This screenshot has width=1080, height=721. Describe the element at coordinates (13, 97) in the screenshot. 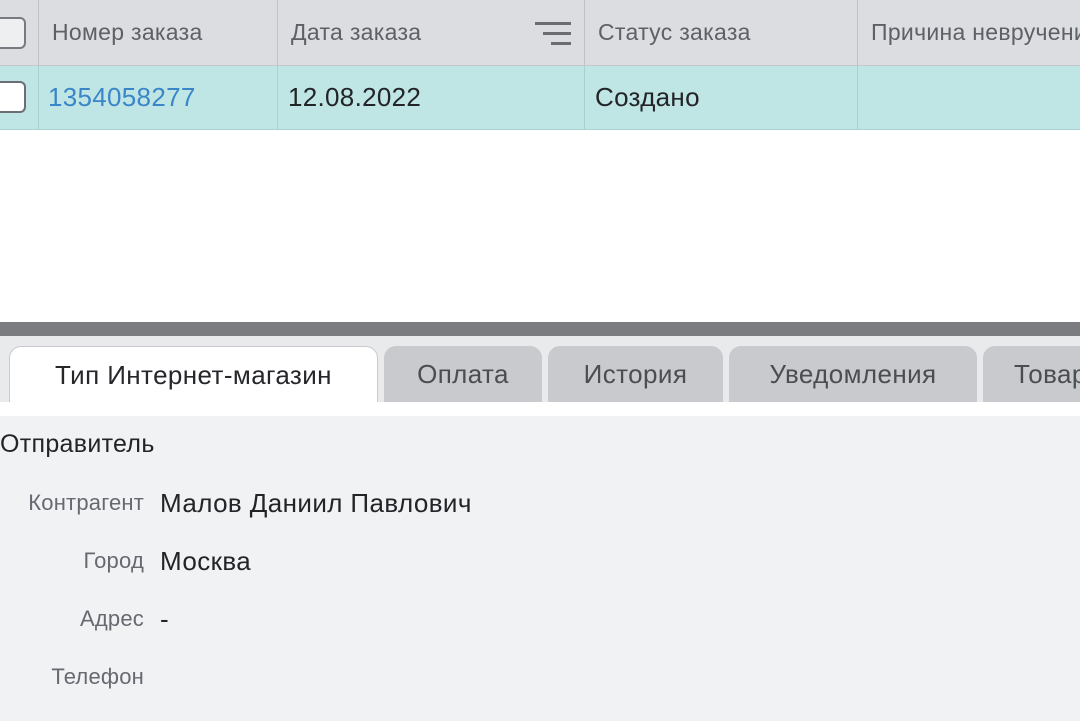

I see `row-checkbox` at that location.